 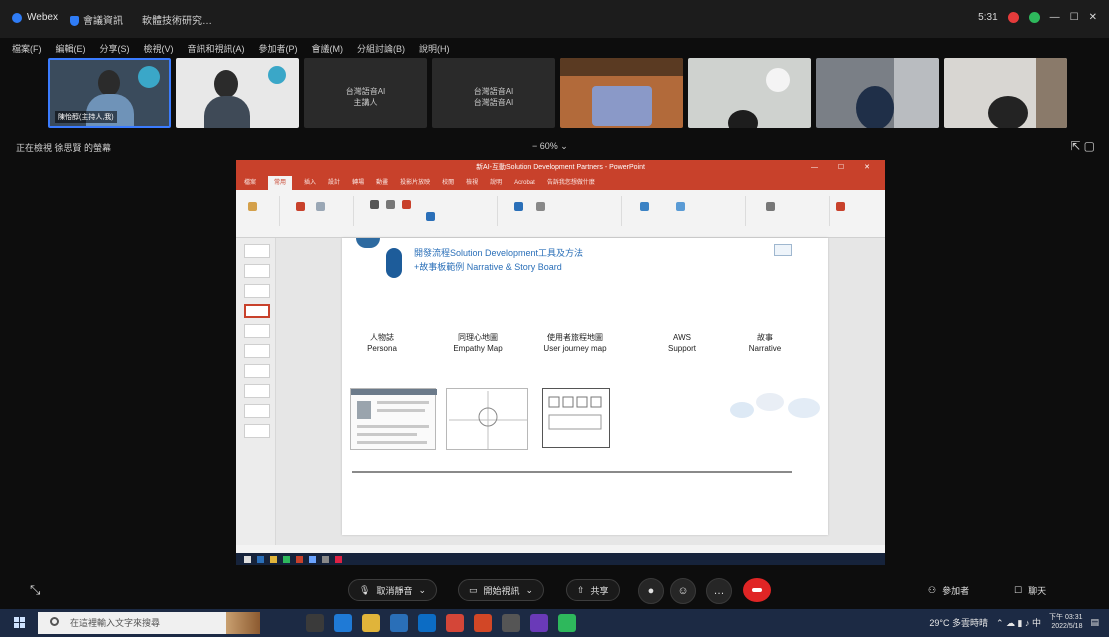 What do you see at coordinates (1093, 17) in the screenshot?
I see `close-icon: ✕` at bounding box center [1093, 17].